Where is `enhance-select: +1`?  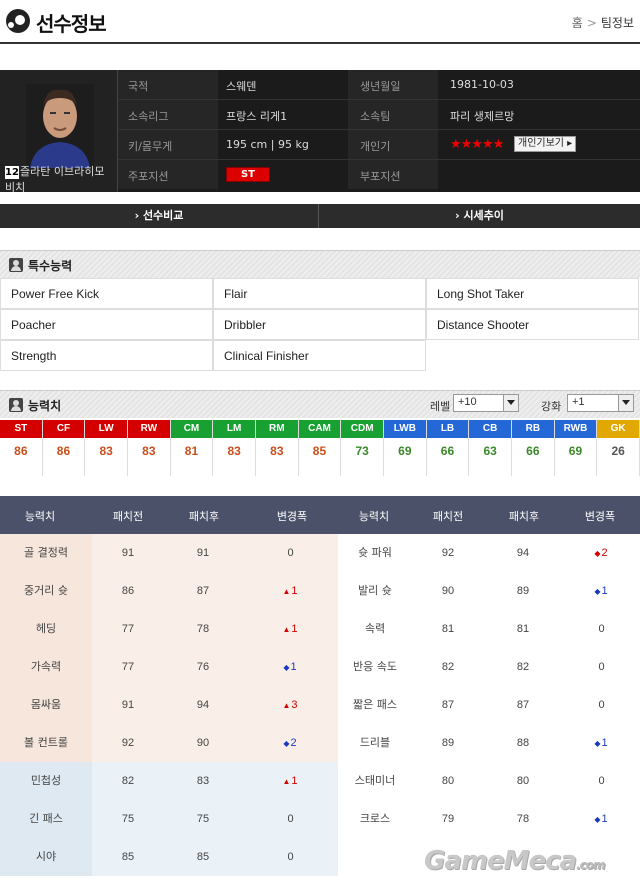 enhance-select: +1 is located at coordinates (600, 403).